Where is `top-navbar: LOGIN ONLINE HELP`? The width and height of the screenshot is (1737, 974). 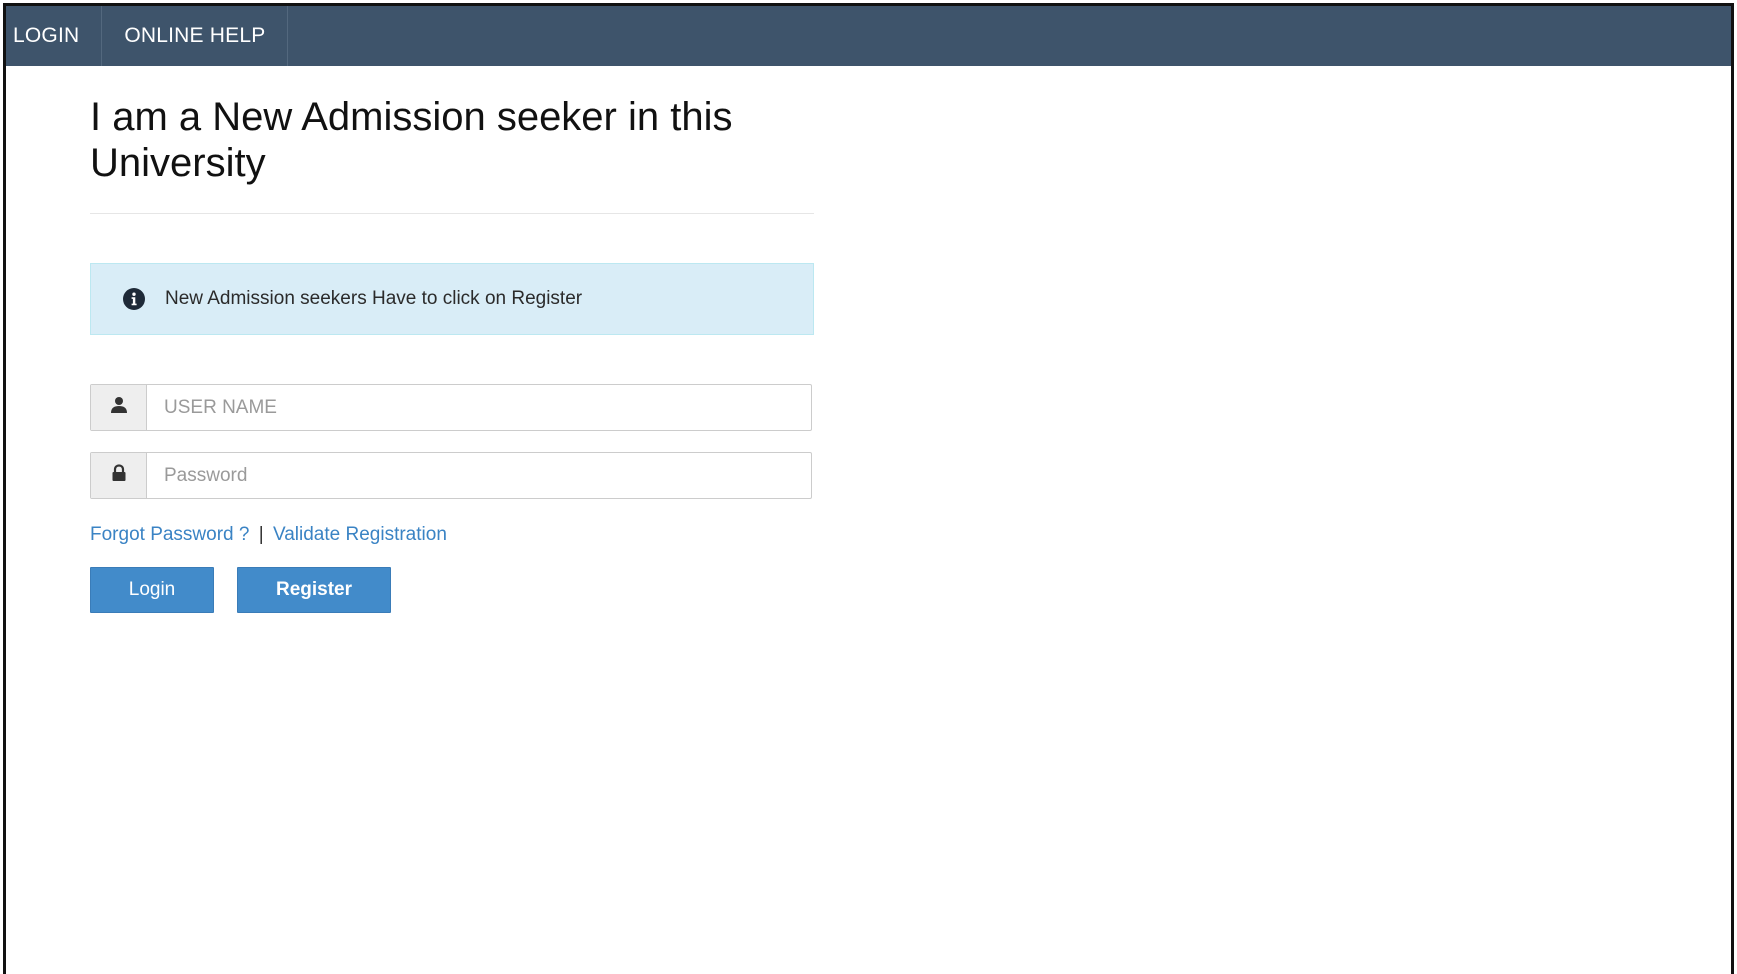 top-navbar: LOGIN ONLINE HELP is located at coordinates (868, 36).